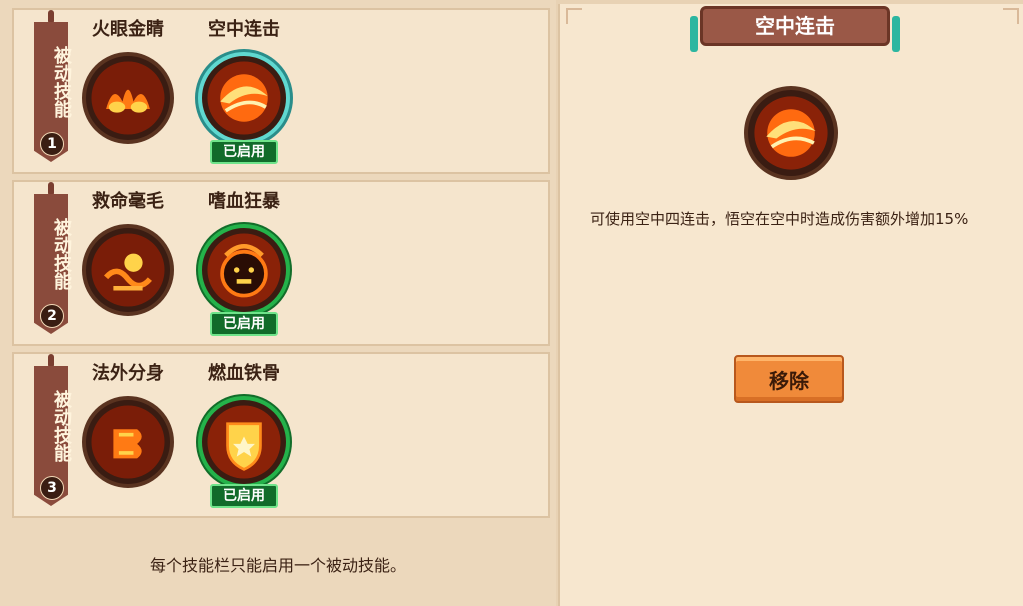  I want to click on skill-name: 救命毫毛, so click(128, 201).